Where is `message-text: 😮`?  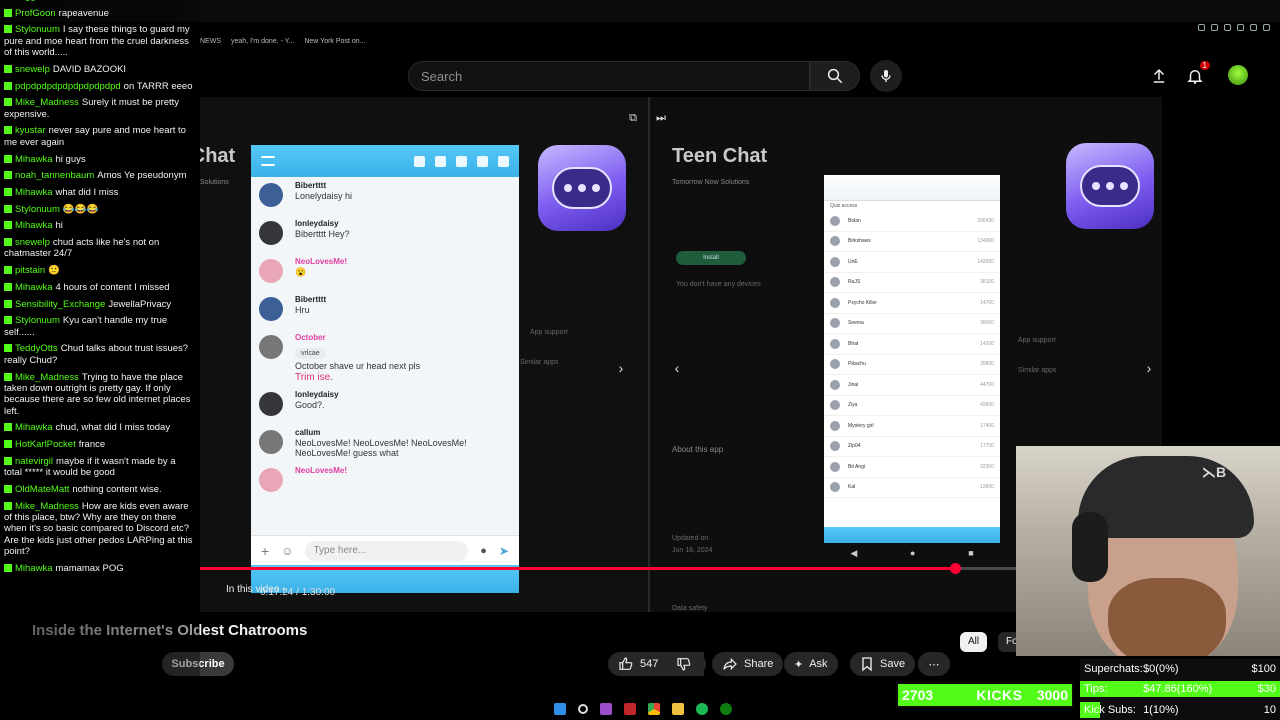
message-text: 😮 is located at coordinates (301, 272).